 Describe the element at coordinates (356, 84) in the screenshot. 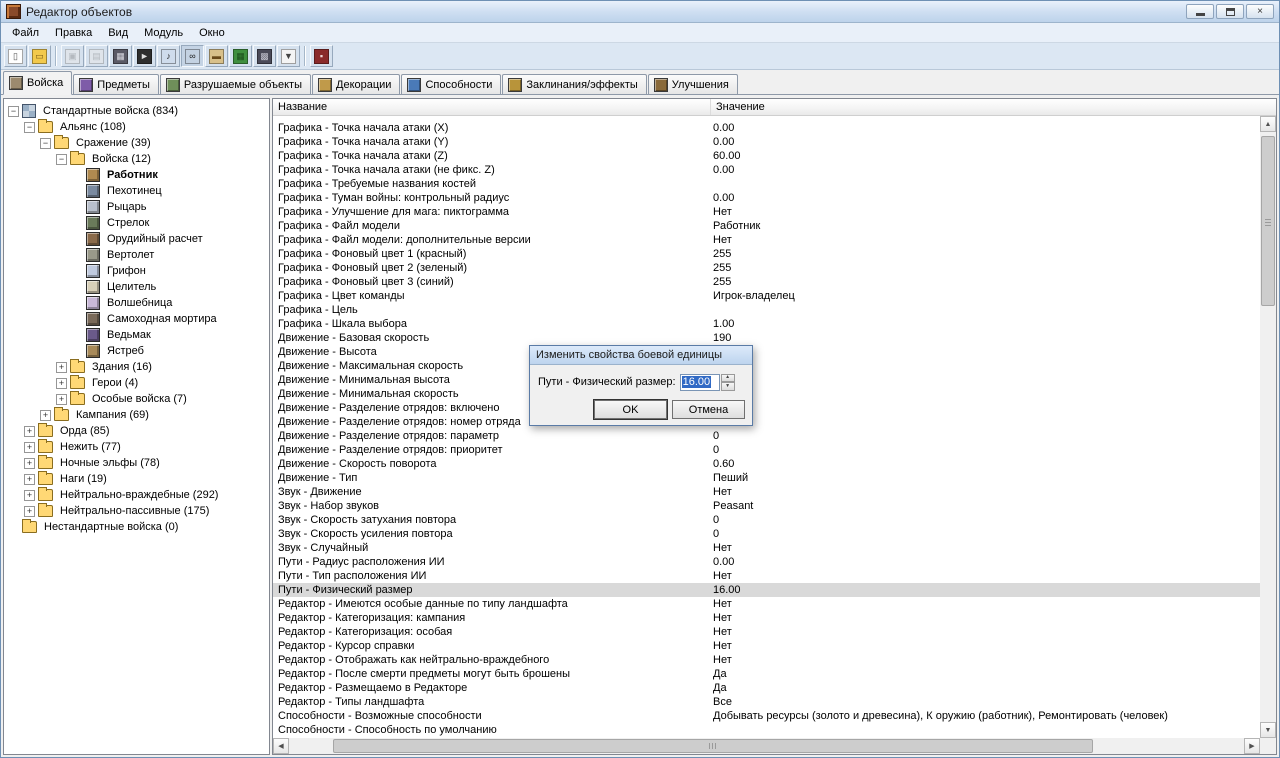

I see `tab-dekoracii: Декорации` at that location.